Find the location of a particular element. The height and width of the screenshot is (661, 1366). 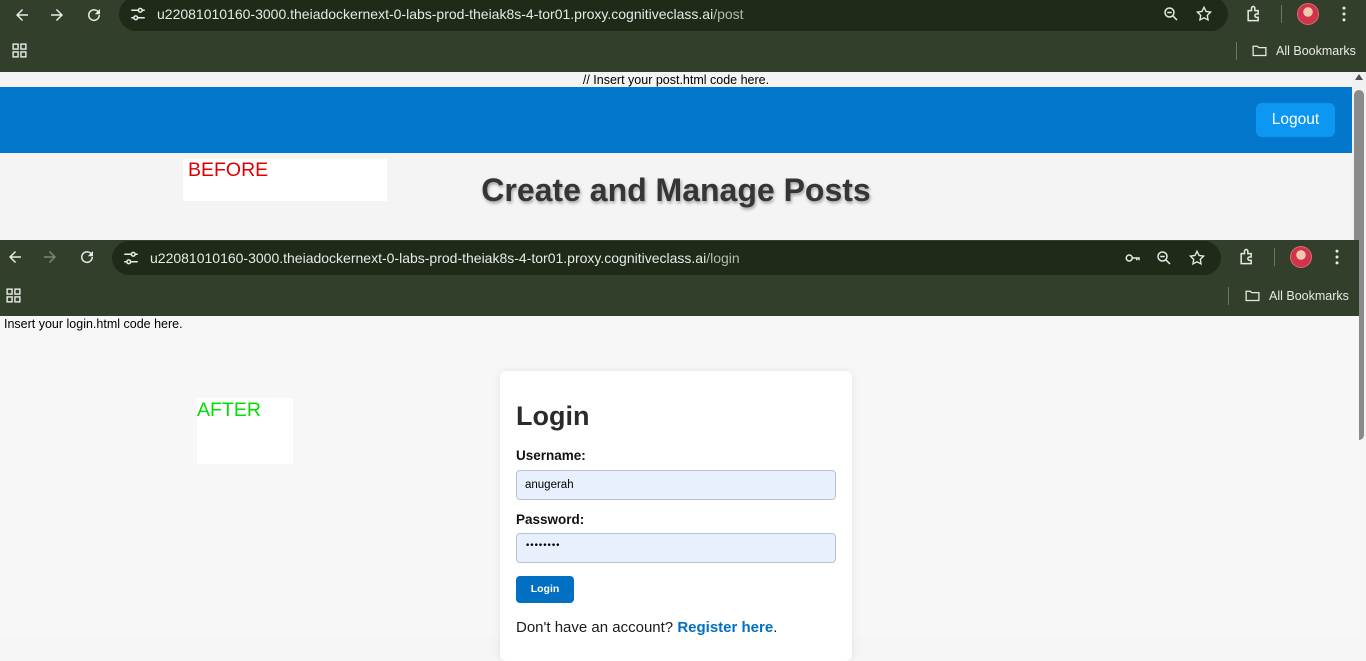

reload-button is located at coordinates (94, 15).